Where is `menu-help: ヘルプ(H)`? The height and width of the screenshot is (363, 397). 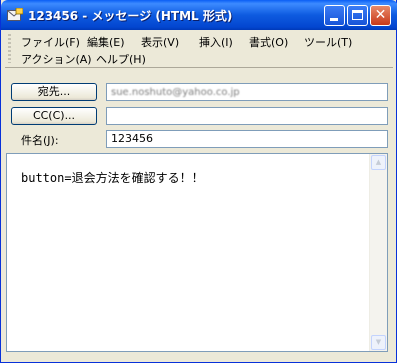
menu-help: ヘルプ(H) is located at coordinates (121, 59).